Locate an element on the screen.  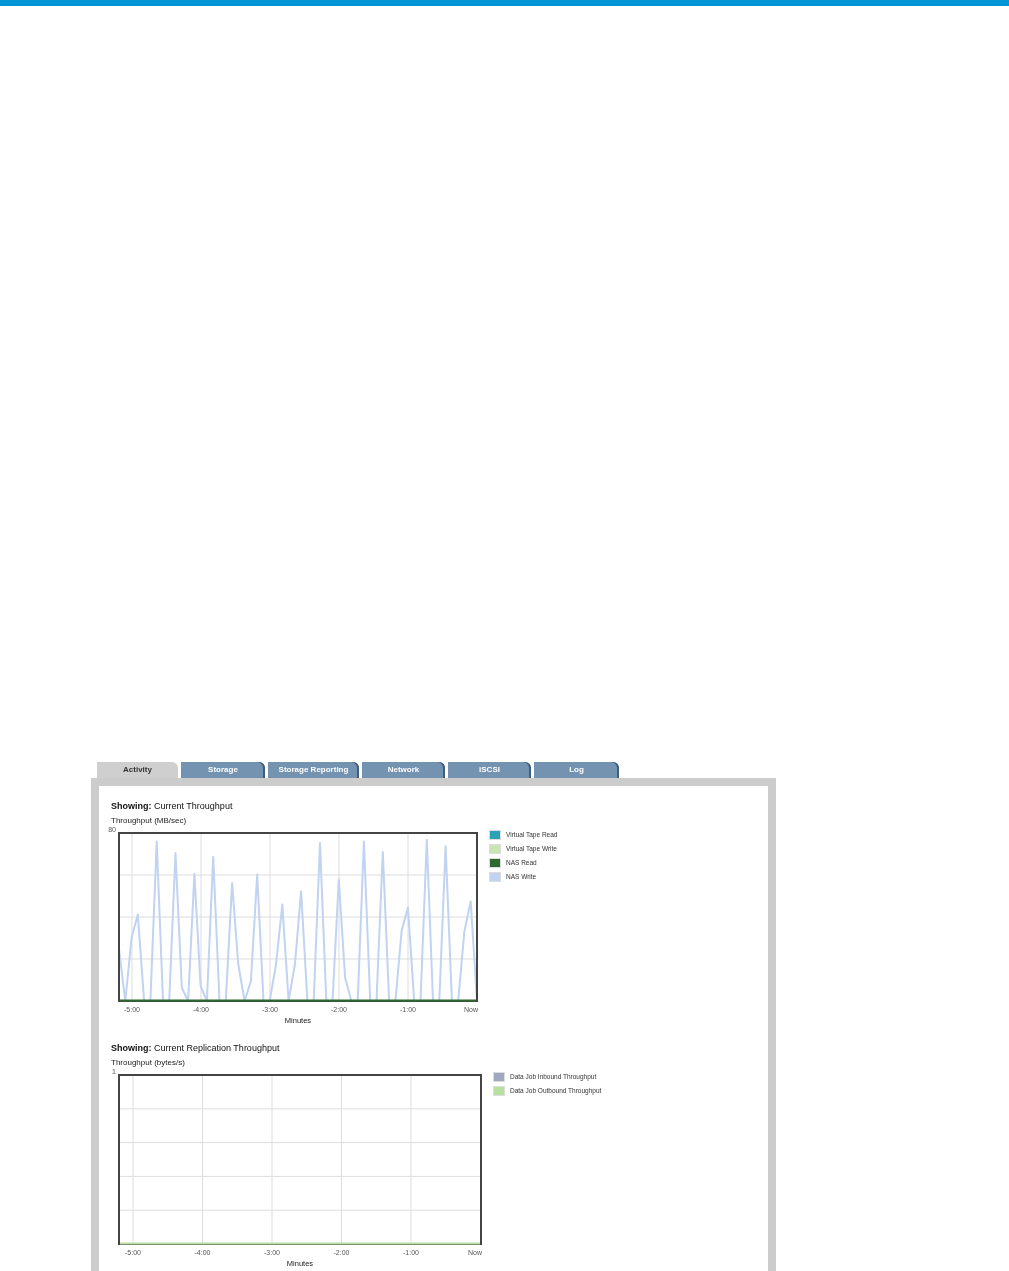
axis-title: Throughput (bytes/s) is located at coordinates (148, 1062).